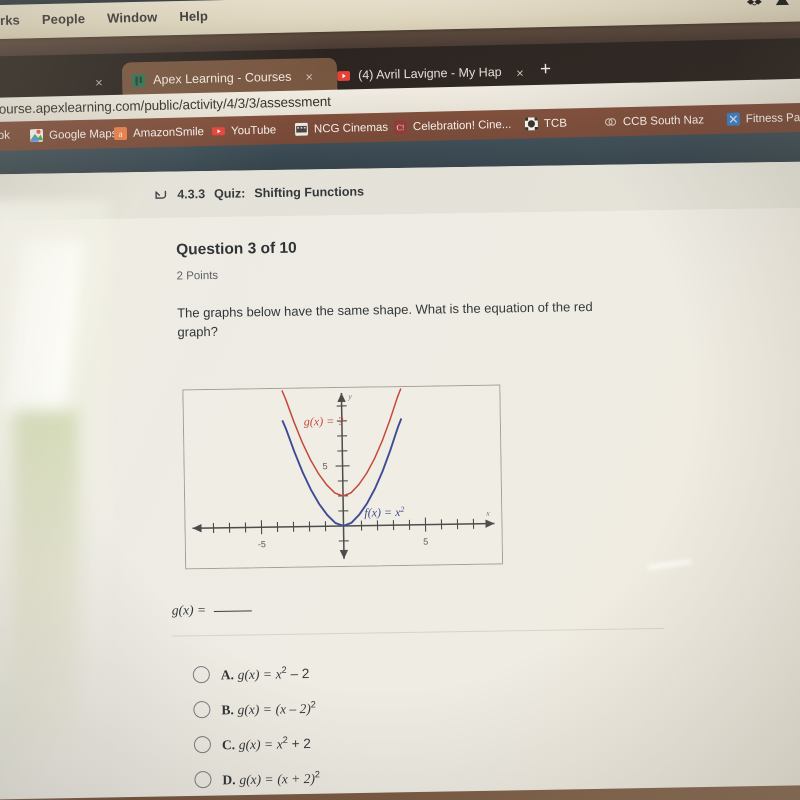 The height and width of the screenshot is (800, 800). I want to click on ncg-cinemas-icon, so click(301, 129).